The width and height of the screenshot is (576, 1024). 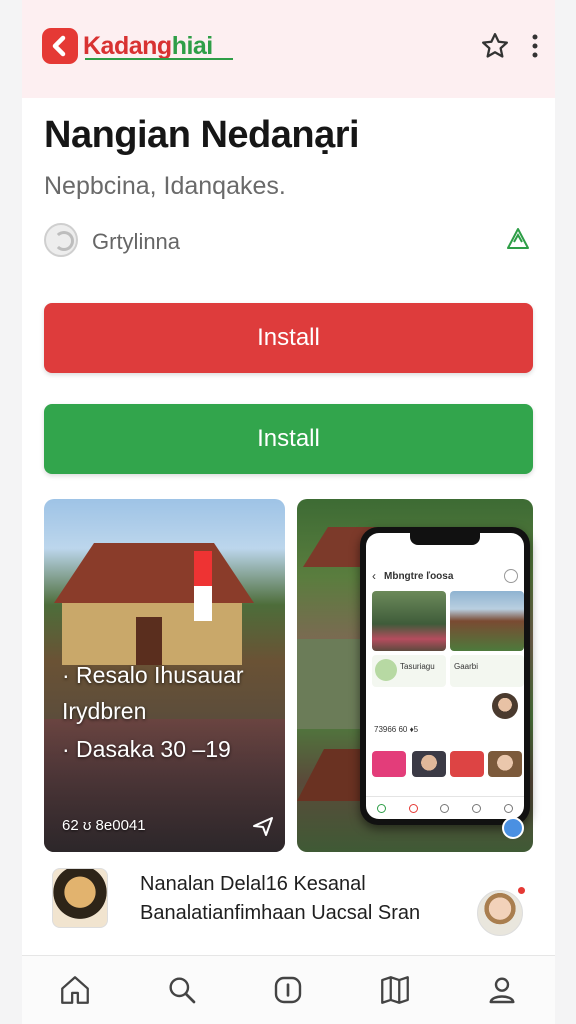 What do you see at coordinates (505, 706) in the screenshot?
I see `mockup-avatar` at bounding box center [505, 706].